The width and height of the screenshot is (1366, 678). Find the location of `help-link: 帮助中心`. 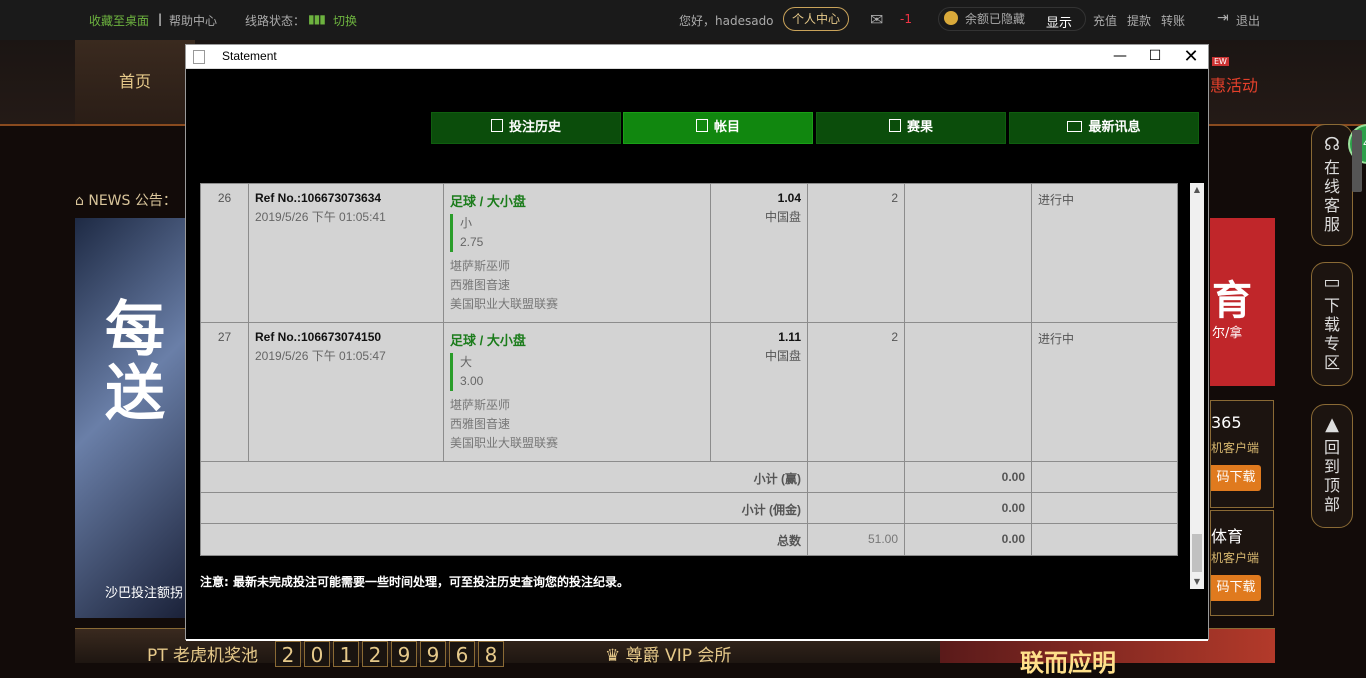

help-link: 帮助中心 is located at coordinates (193, 20).